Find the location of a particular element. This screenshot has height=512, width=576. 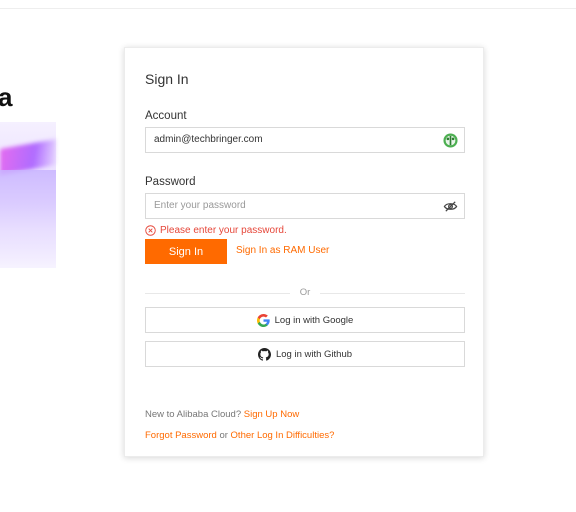

github-login-label: Log in with Github is located at coordinates (314, 354).